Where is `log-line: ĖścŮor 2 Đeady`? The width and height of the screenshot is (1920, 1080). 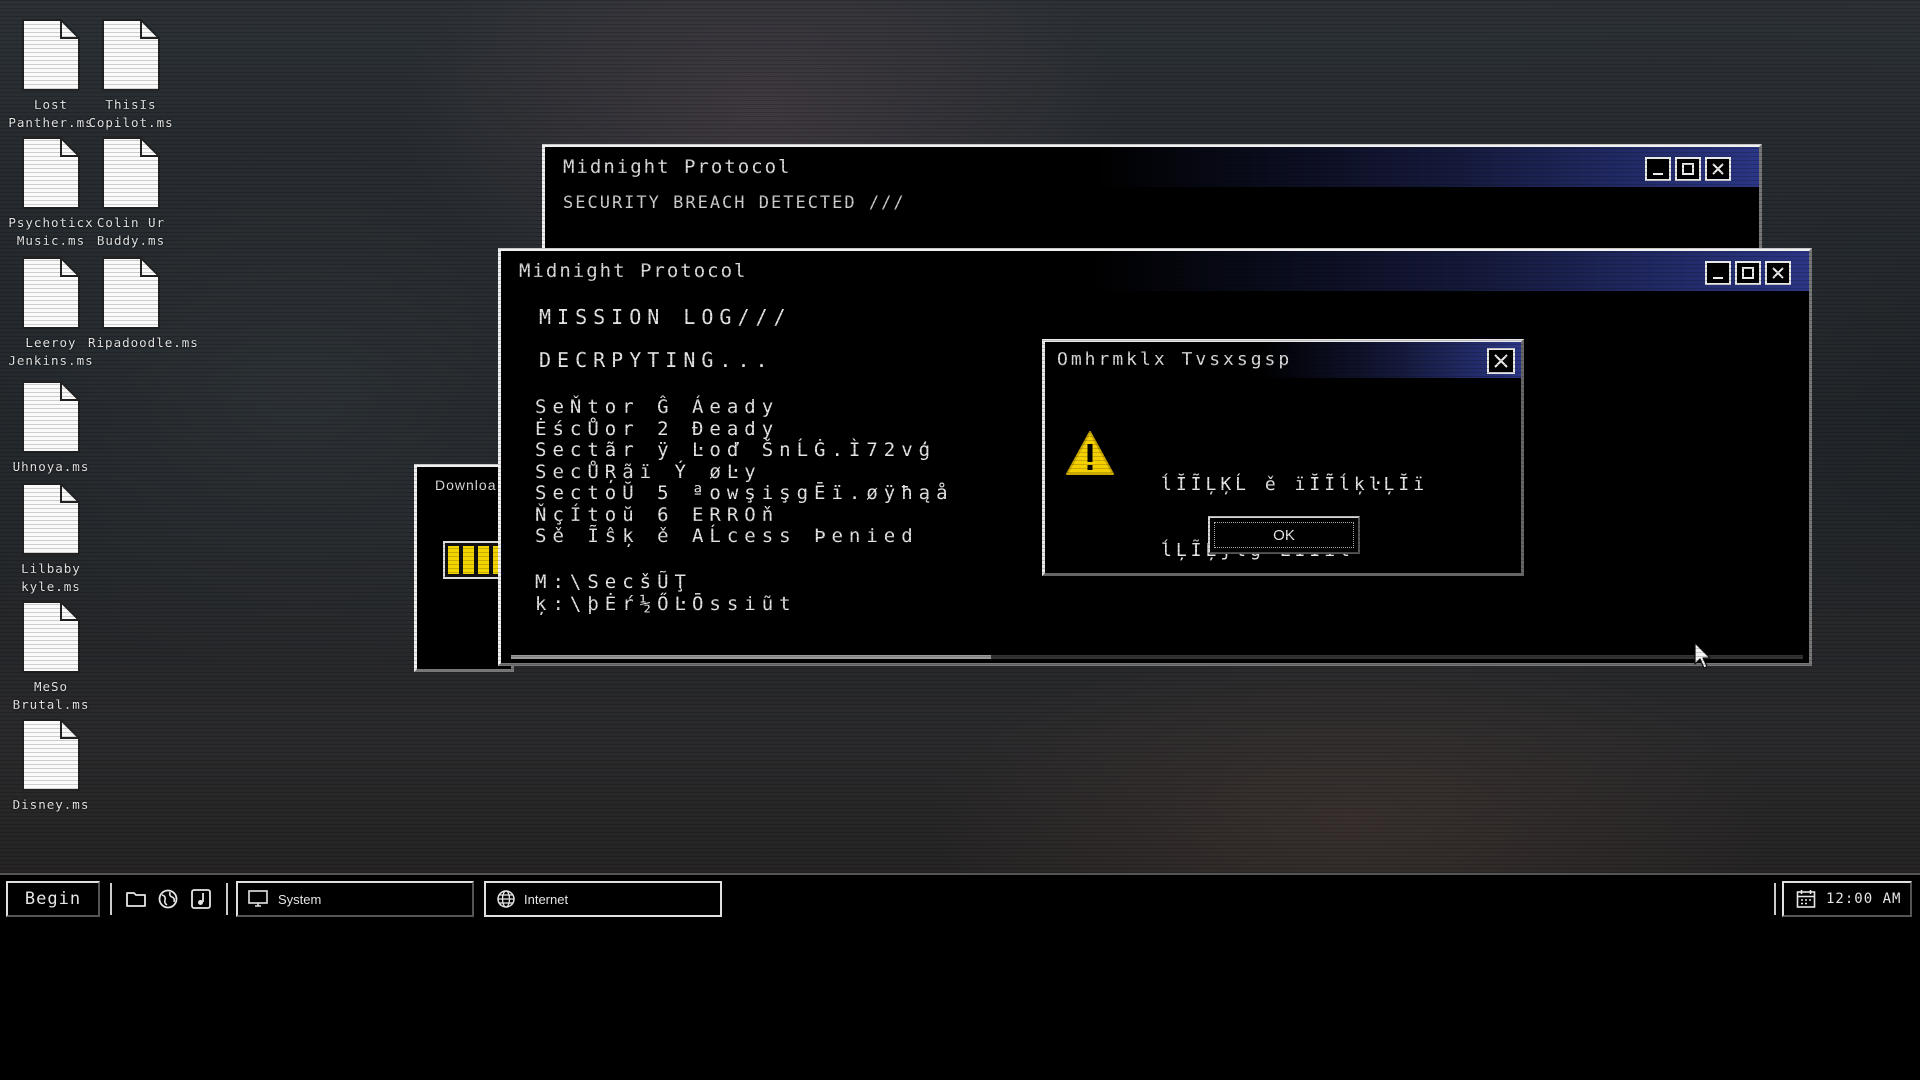 log-line: ĖścŮor 2 Đeady is located at coordinates (657, 428).